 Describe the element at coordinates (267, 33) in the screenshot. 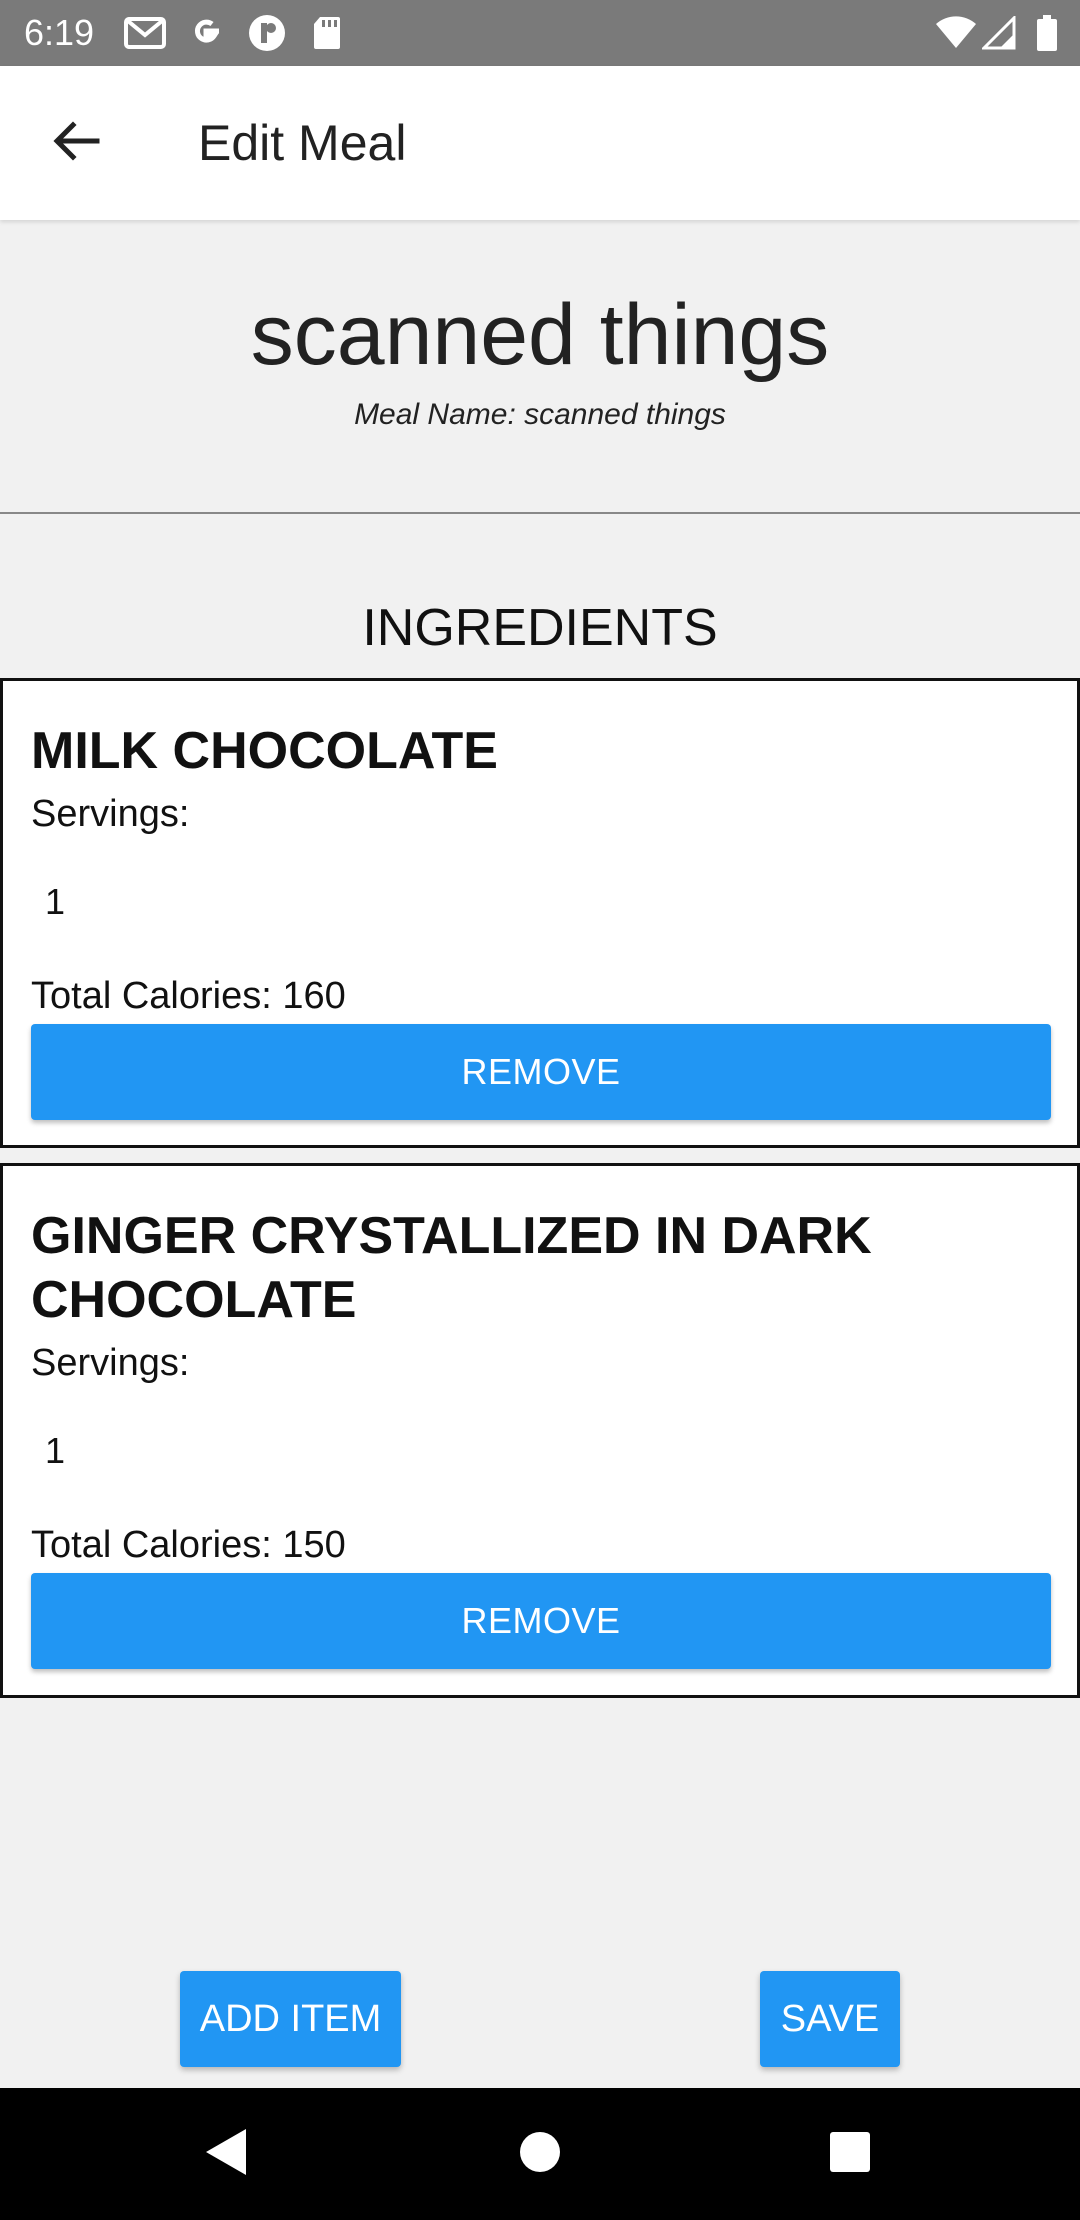

I see `app-icon` at that location.